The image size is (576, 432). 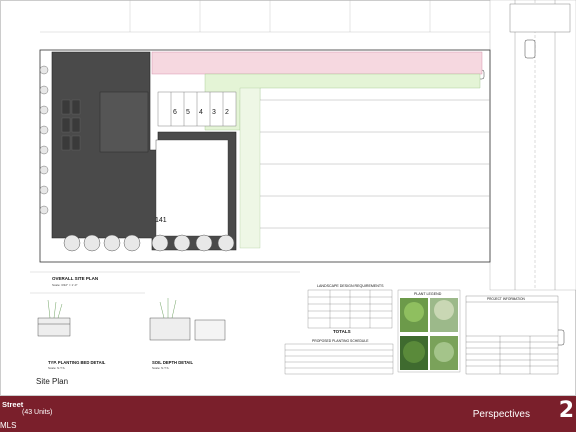 What do you see at coordinates (13, 404) in the screenshot?
I see `footer-street: Street` at bounding box center [13, 404].